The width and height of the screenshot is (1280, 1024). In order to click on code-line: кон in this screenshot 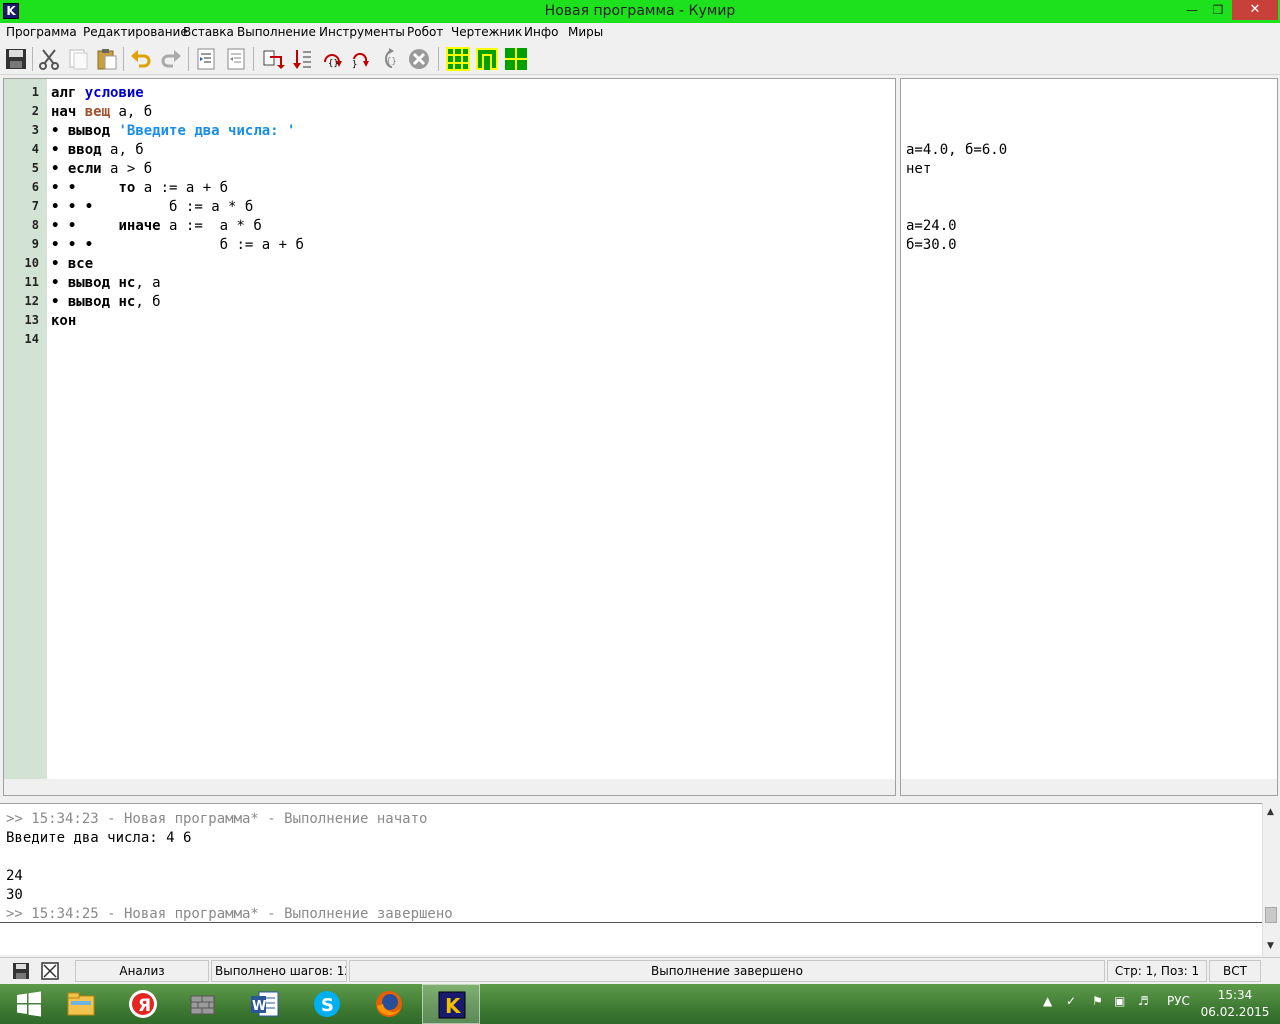, I will do `click(63, 321)`.